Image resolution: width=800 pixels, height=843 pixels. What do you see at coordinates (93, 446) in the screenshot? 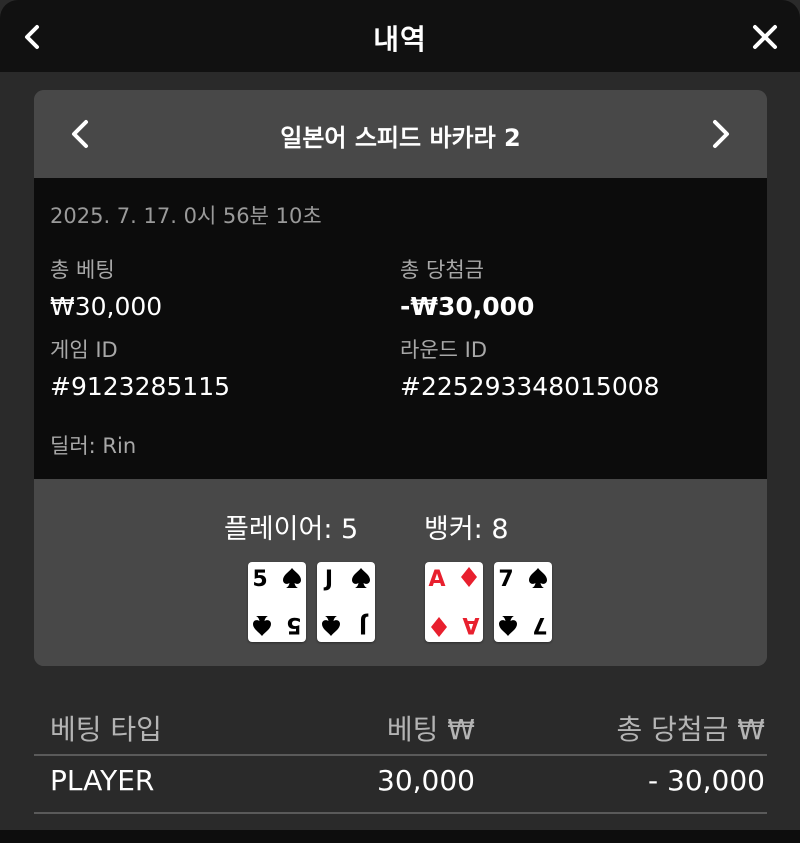
I see `dealer-name: 딜러: Rin` at bounding box center [93, 446].